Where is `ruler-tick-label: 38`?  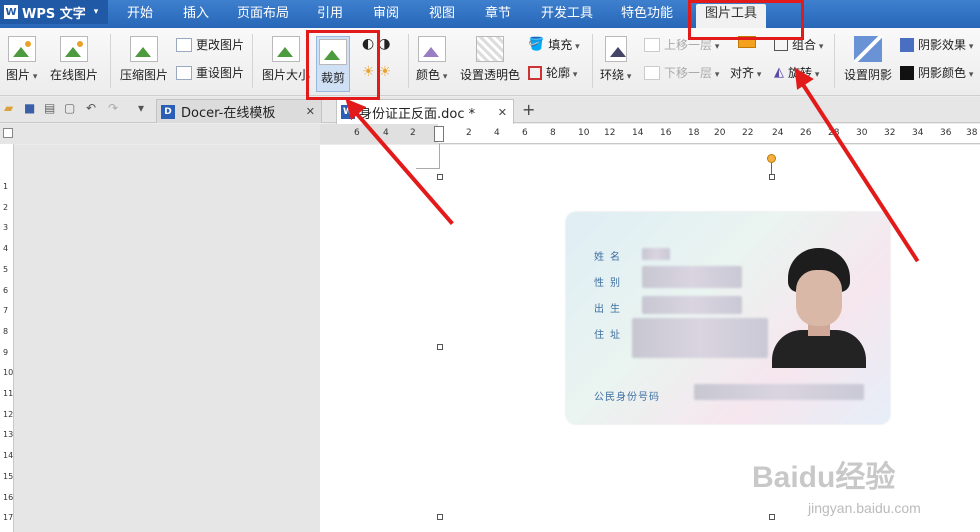
ruler-tick-label: 38 is located at coordinates (972, 133).